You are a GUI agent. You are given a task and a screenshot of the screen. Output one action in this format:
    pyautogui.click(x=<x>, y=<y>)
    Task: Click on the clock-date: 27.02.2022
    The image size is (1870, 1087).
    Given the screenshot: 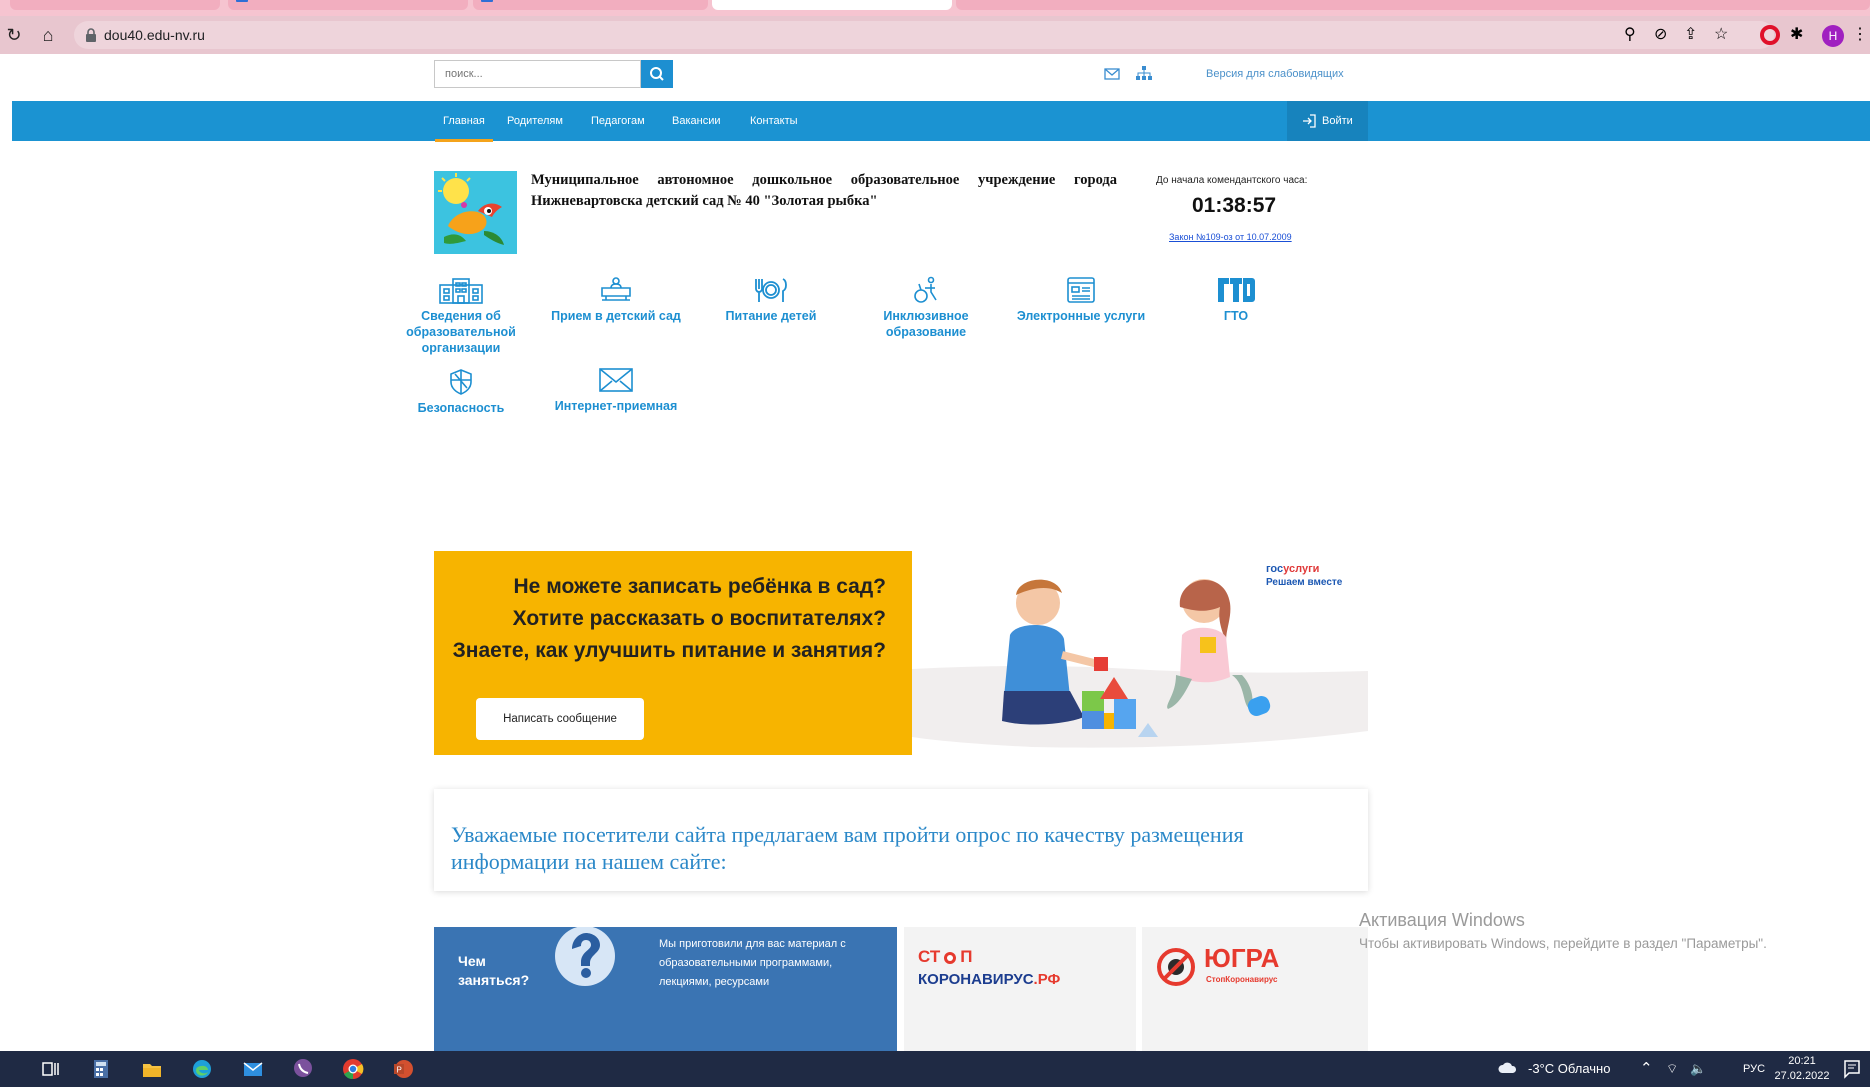 What is the action you would take?
    pyautogui.click(x=1802, y=1076)
    